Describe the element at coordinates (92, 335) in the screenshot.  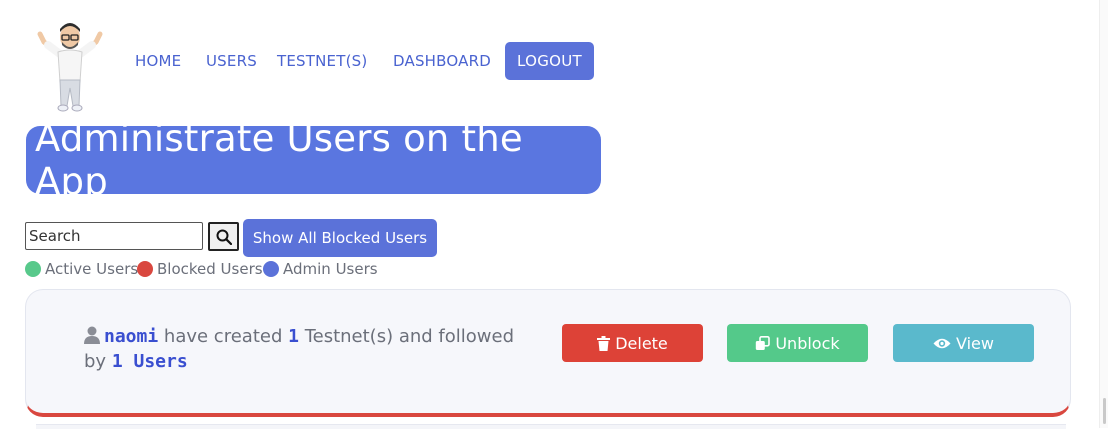
I see `user-icon` at that location.